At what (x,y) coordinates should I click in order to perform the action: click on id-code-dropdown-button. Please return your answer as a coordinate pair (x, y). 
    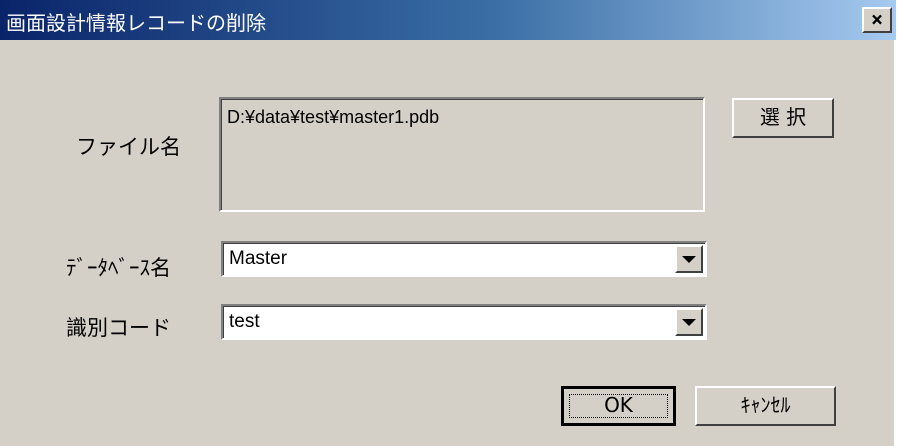
    Looking at the image, I should click on (689, 322).